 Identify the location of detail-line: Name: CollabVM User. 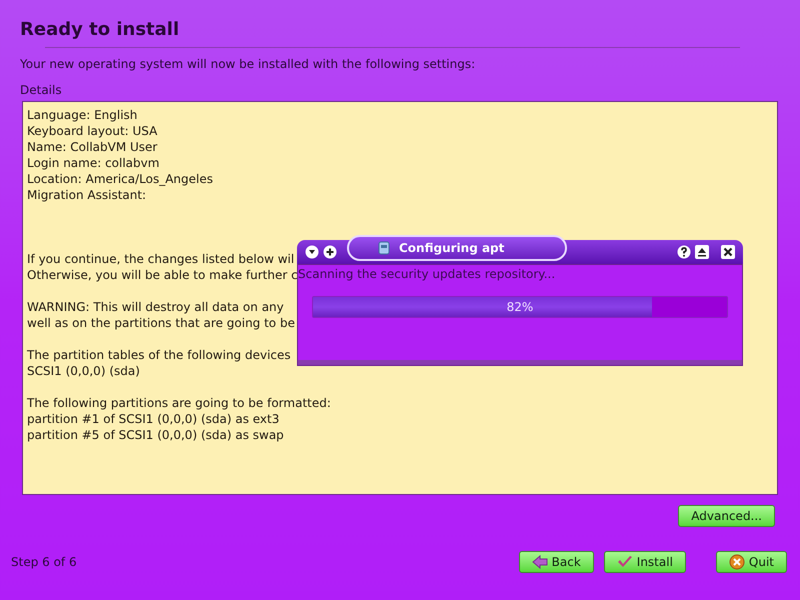
(92, 147).